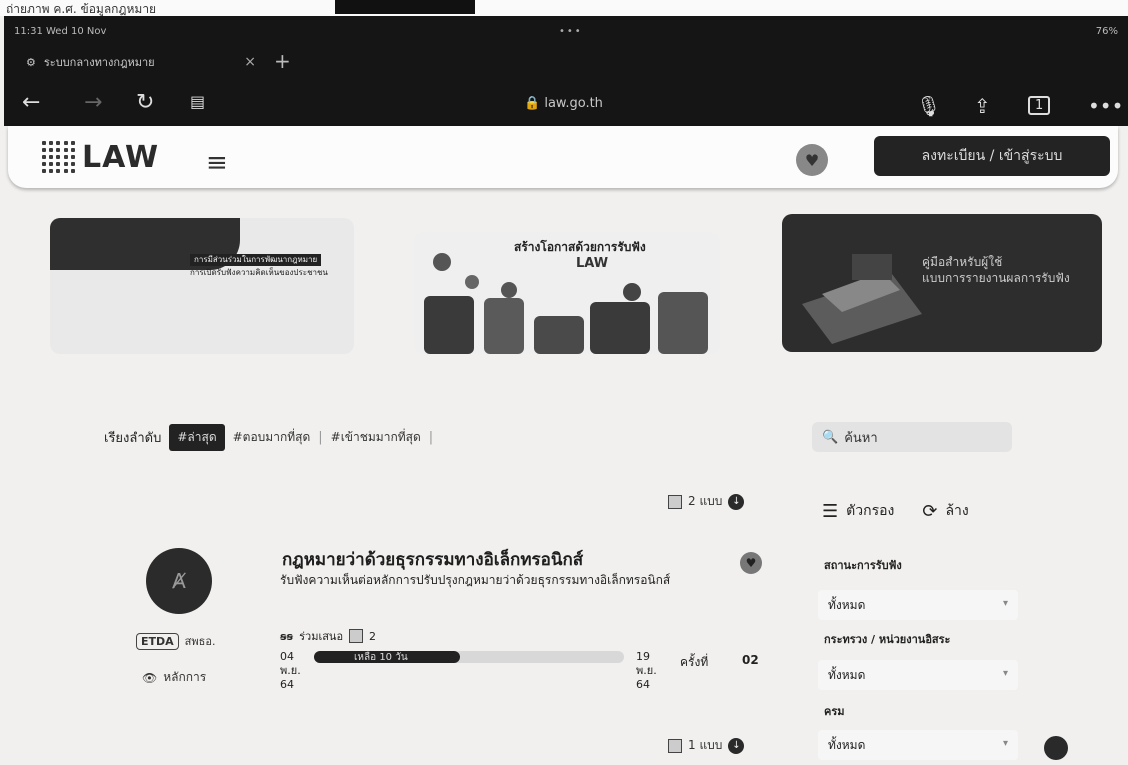 This screenshot has width=1128, height=765. I want to click on status-battery: 76%, so click(1106, 31).